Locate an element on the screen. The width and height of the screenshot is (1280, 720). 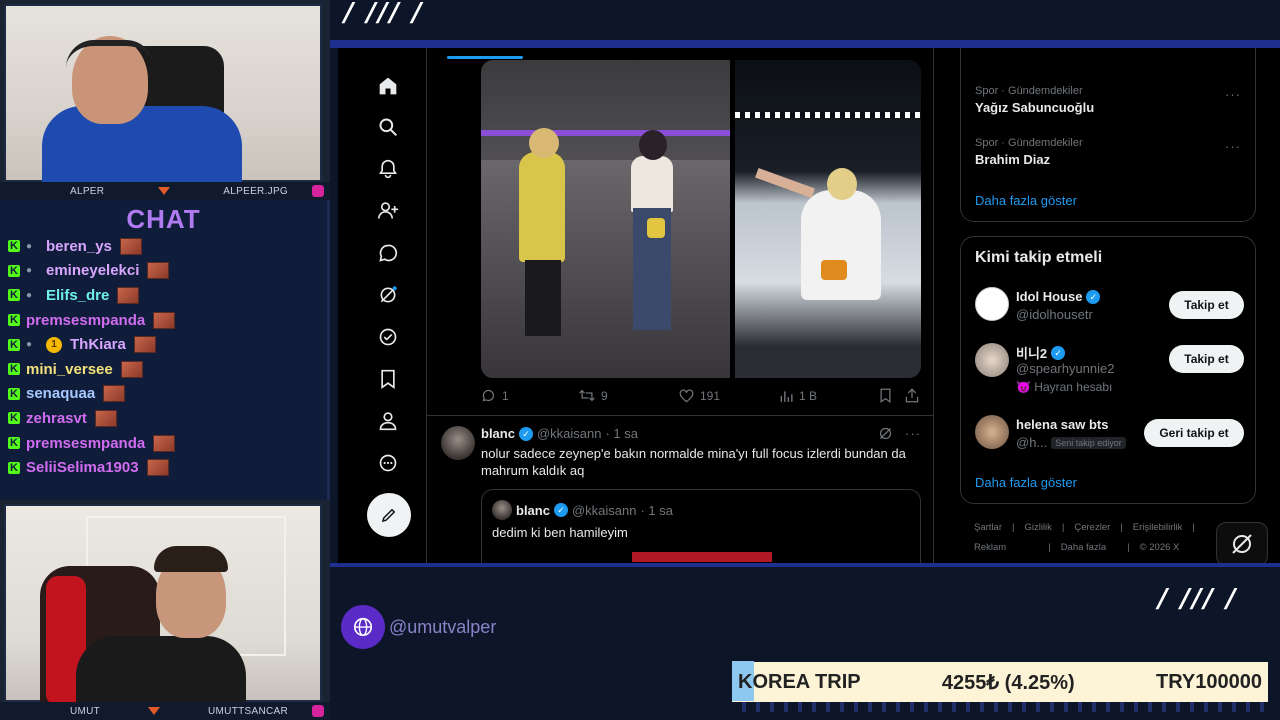
footer-link-more: Daha fazla ··· is located at coordinates (1089, 551).